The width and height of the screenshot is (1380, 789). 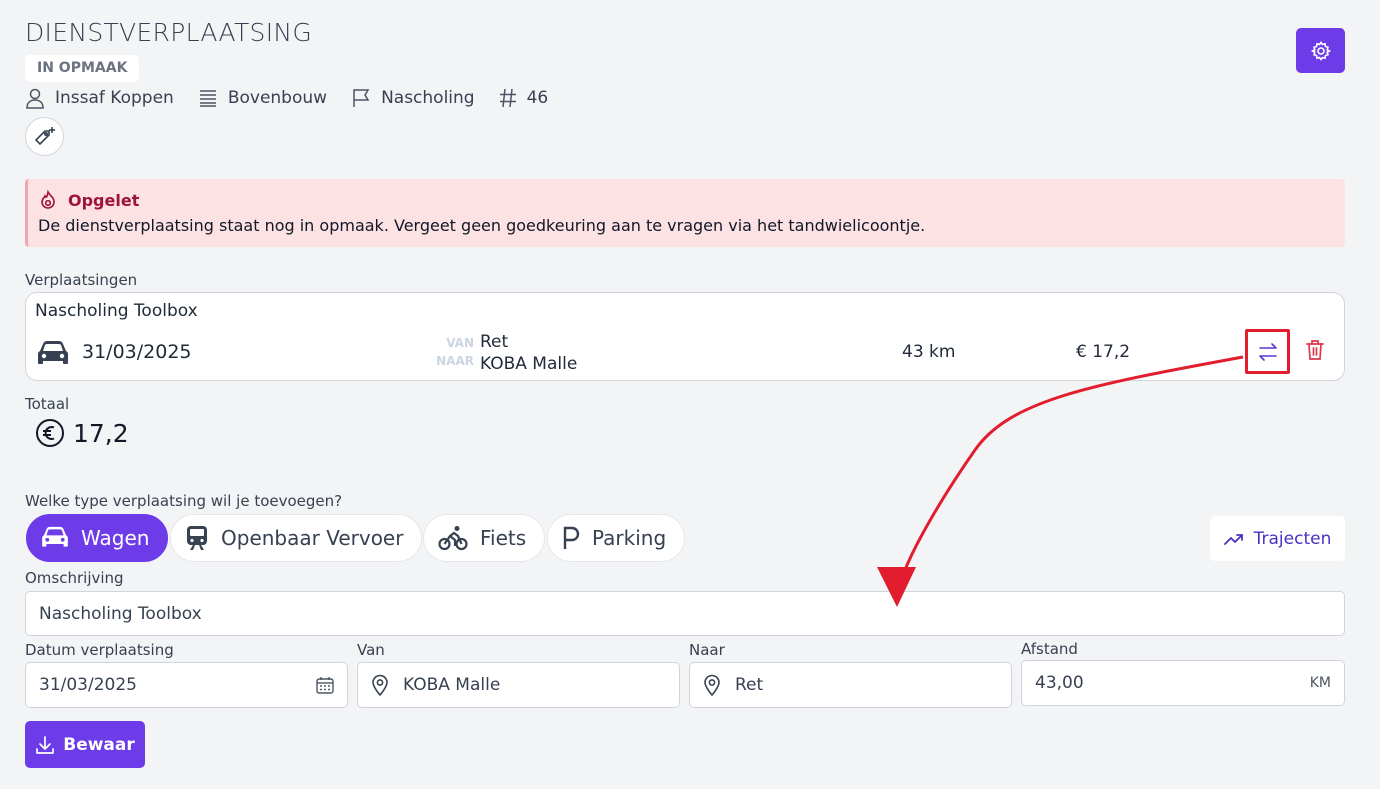 I want to click on type-option-fiets: Fiets, so click(x=484, y=538).